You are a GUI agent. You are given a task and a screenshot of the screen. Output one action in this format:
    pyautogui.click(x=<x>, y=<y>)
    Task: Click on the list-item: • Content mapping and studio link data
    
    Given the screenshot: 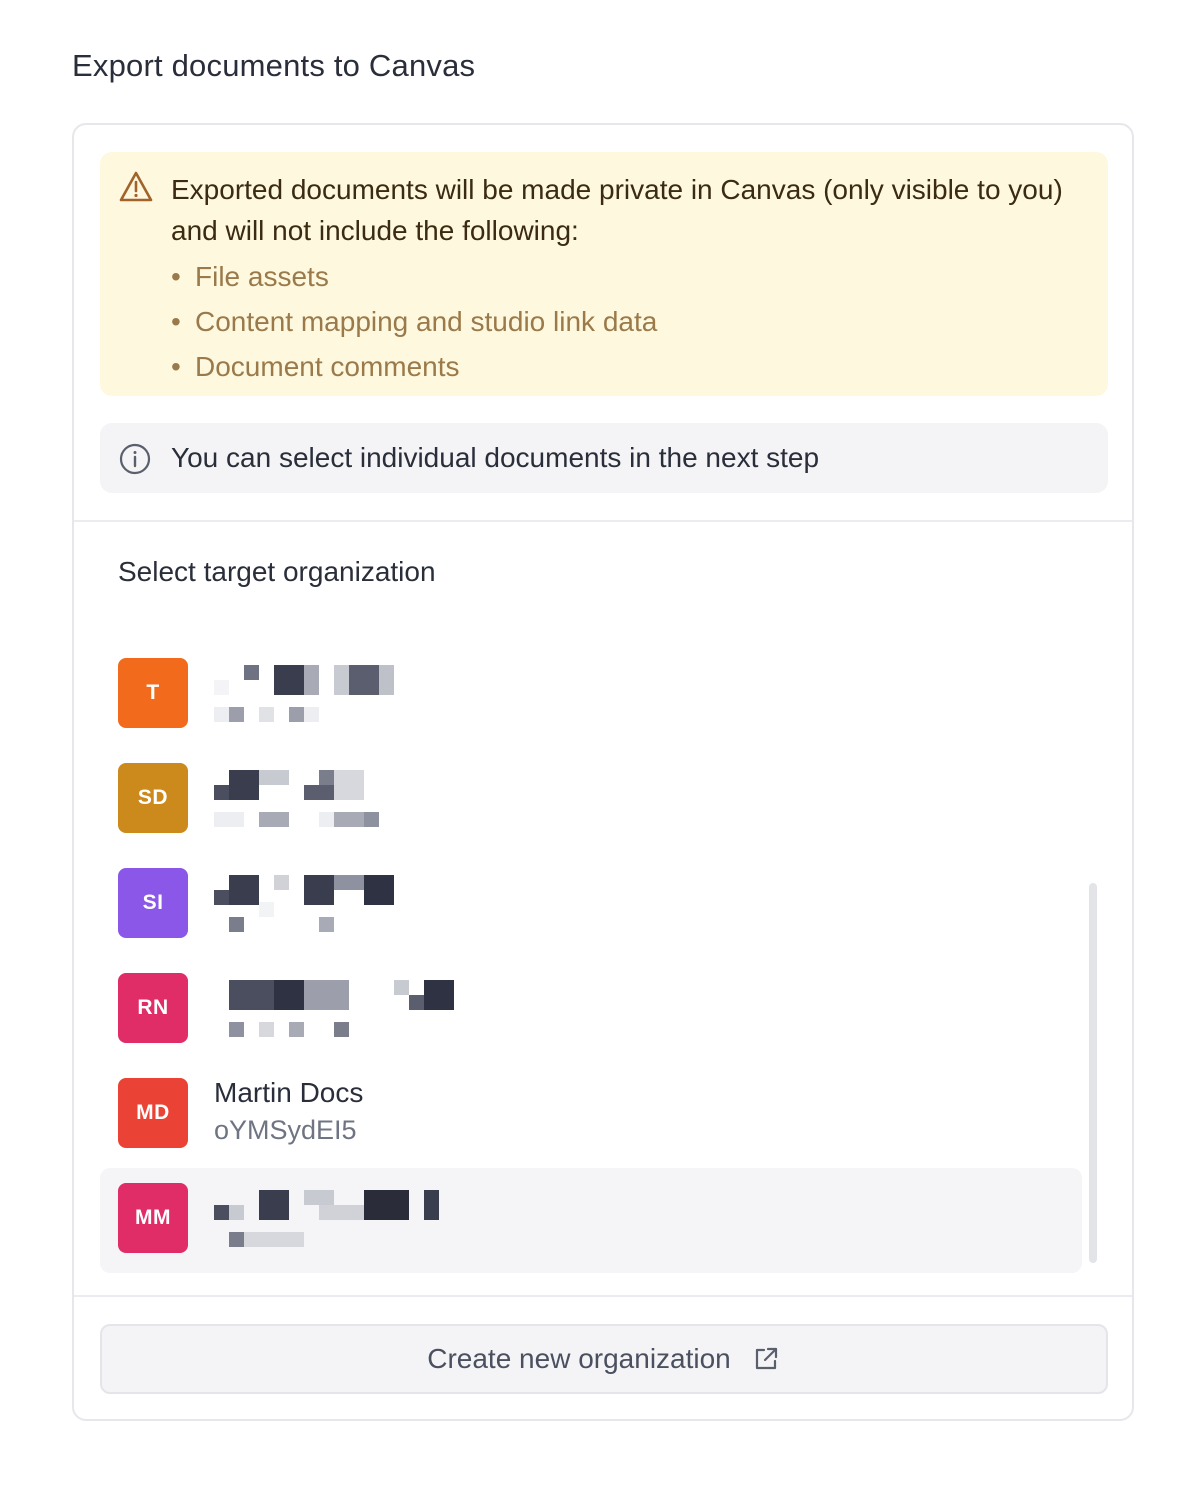 What is the action you would take?
    pyautogui.click(x=414, y=321)
    